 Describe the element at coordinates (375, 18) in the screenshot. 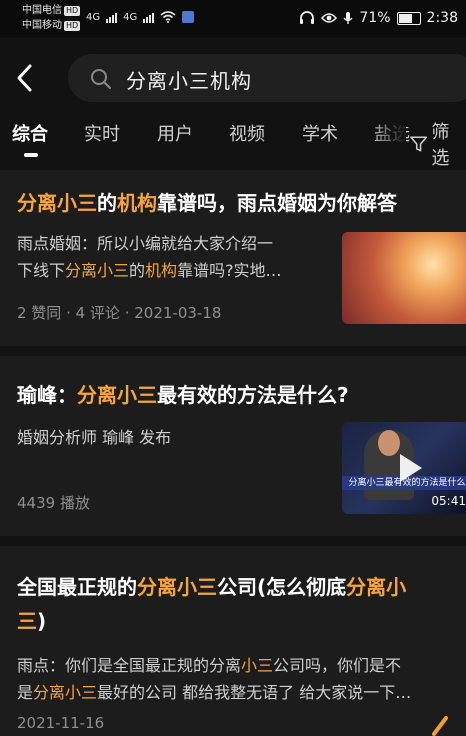

I see `battery-percent: 71%` at that location.